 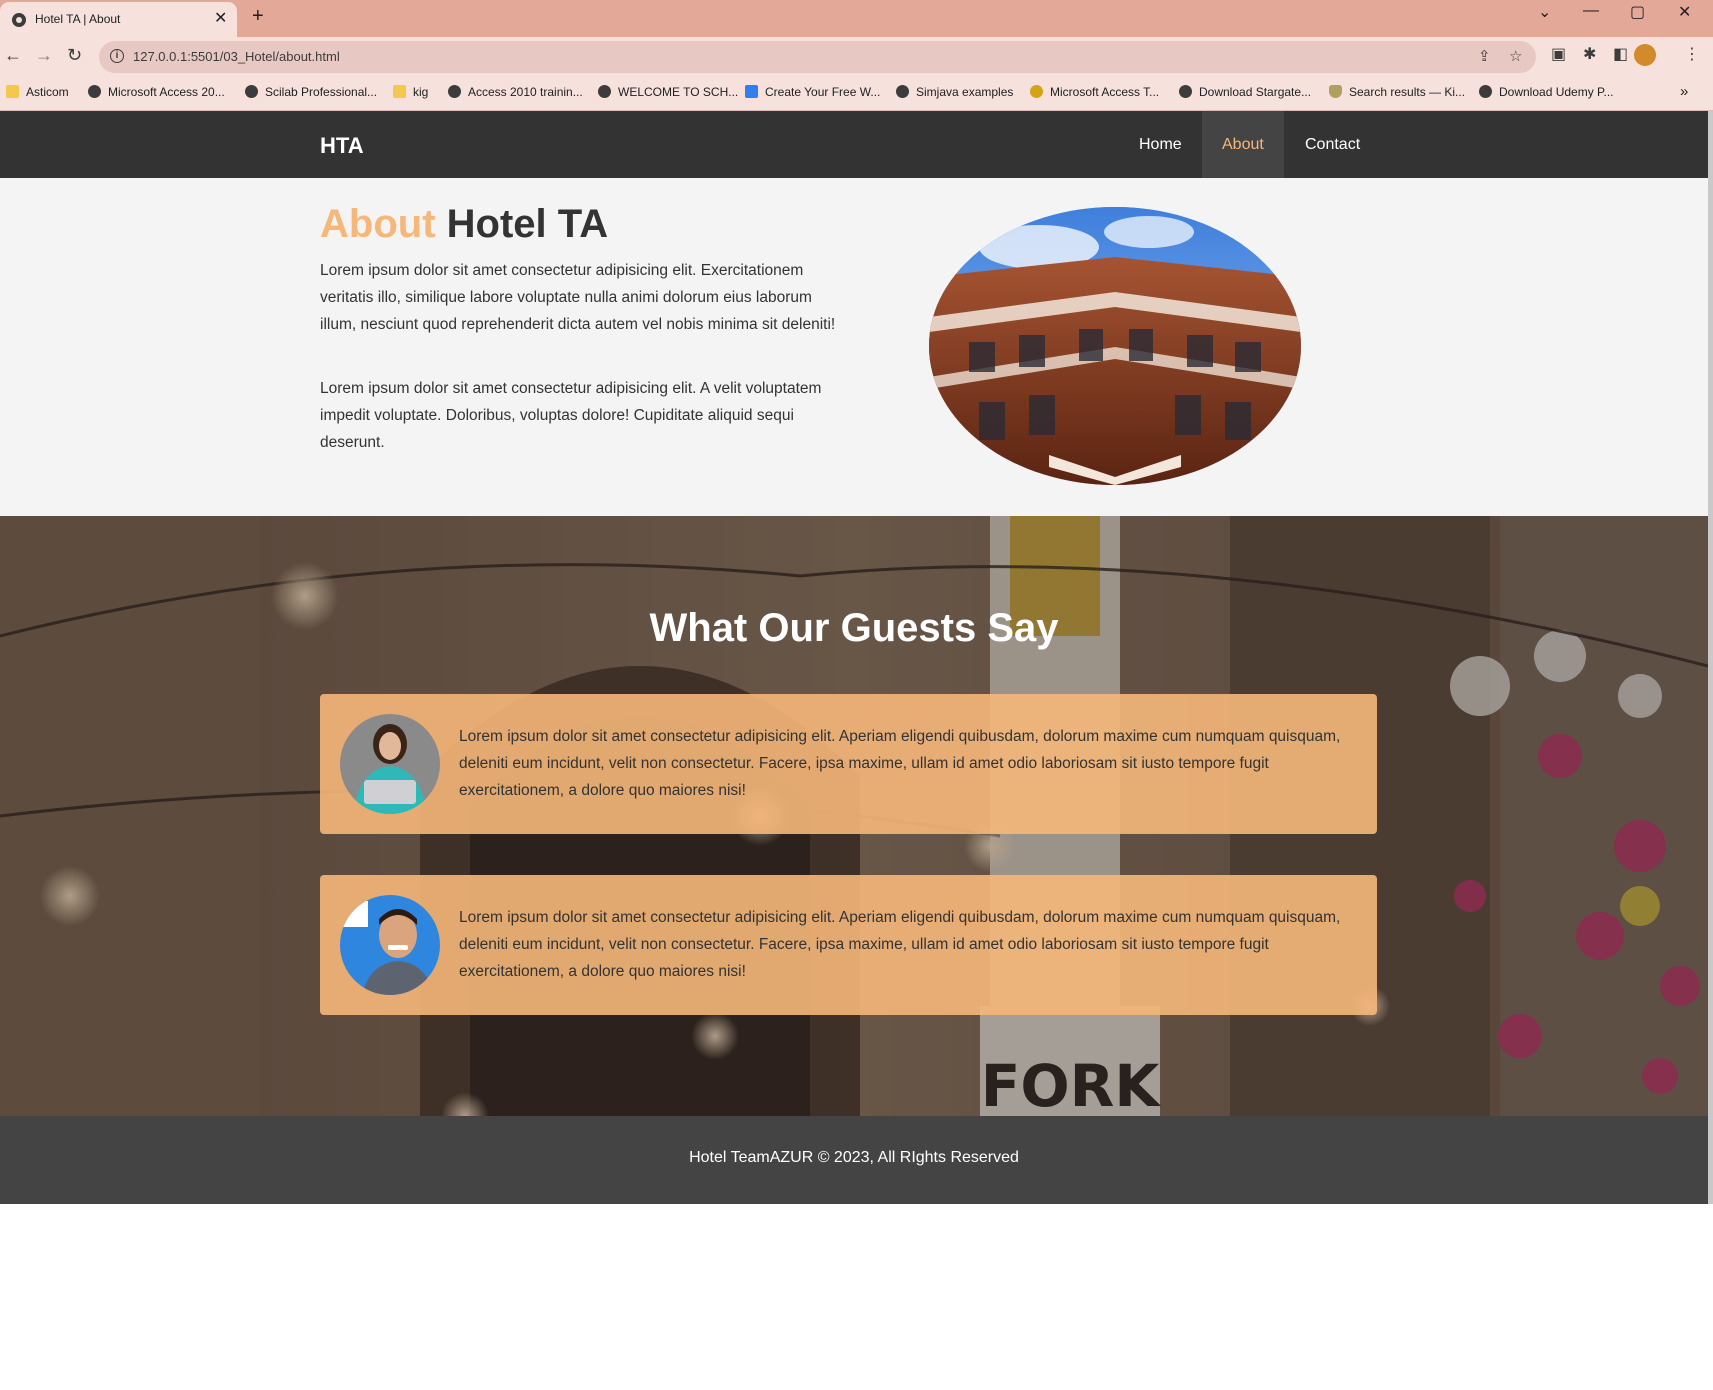 I want to click on about-title: About Hotel TA, so click(x=464, y=224).